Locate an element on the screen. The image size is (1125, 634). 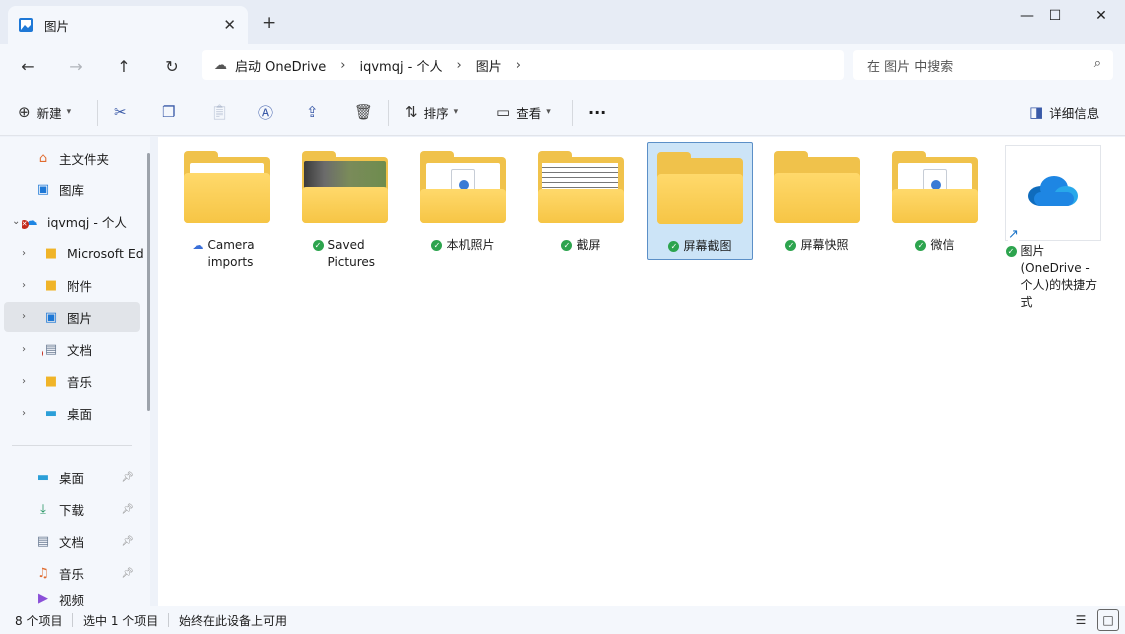
sort-label: 排序 is located at coordinates (436, 113).